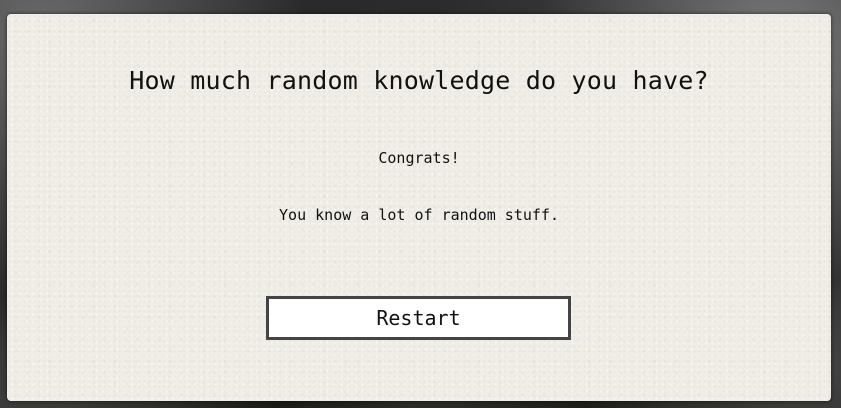  Describe the element at coordinates (418, 318) in the screenshot. I see `restart-button: Restart` at that location.